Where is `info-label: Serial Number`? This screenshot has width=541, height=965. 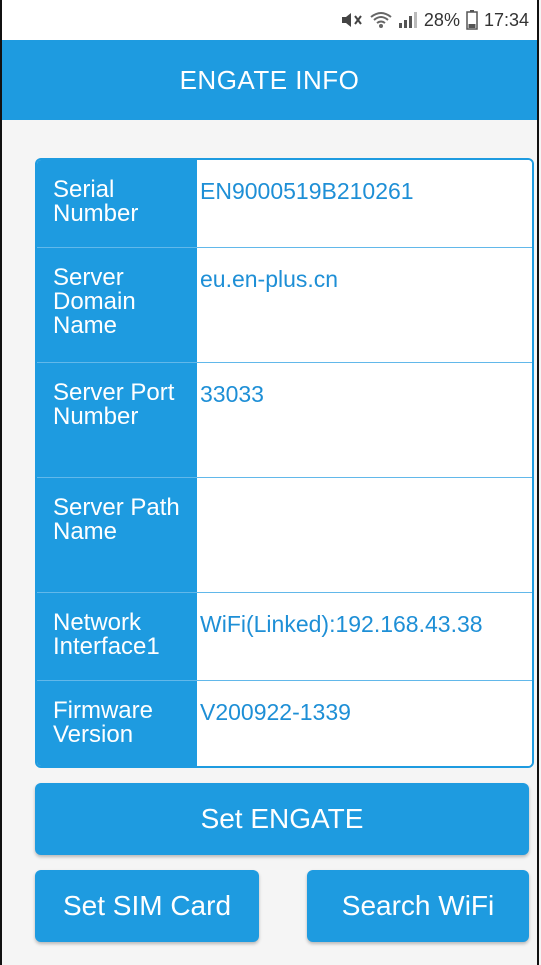 info-label: Serial Number is located at coordinates (117, 203).